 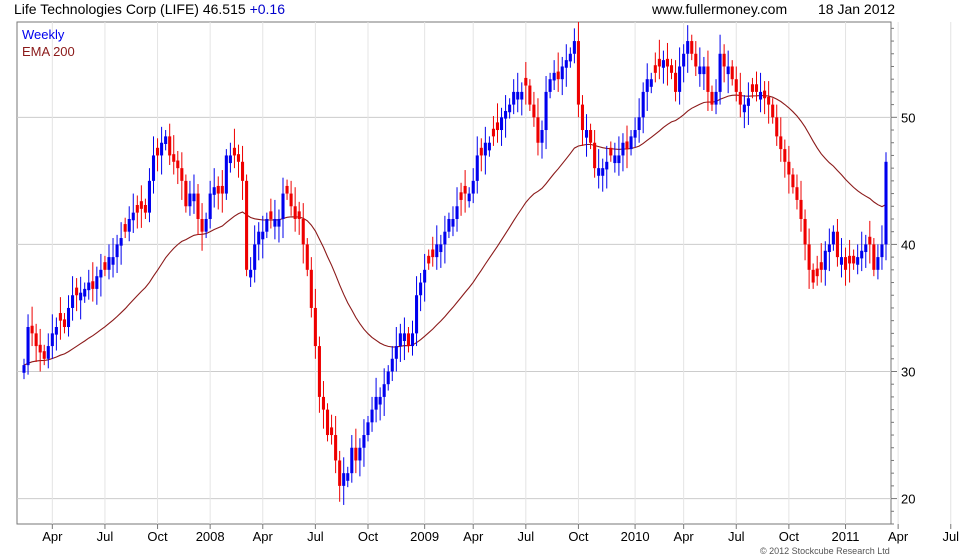 What do you see at coordinates (908, 117) in the screenshot?
I see `y-tick-label: 50` at bounding box center [908, 117].